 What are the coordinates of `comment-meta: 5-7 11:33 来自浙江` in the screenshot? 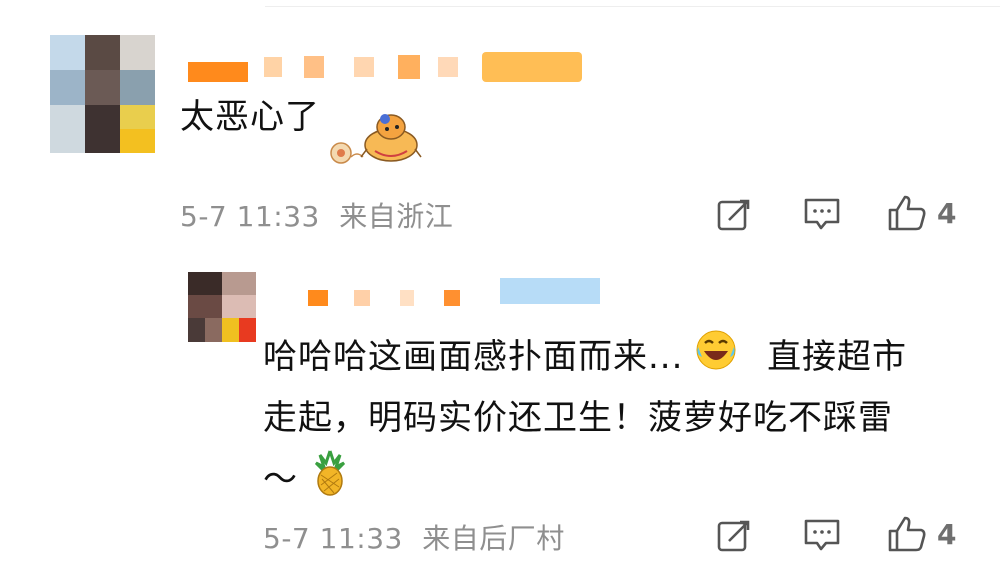 It's located at (316, 215).